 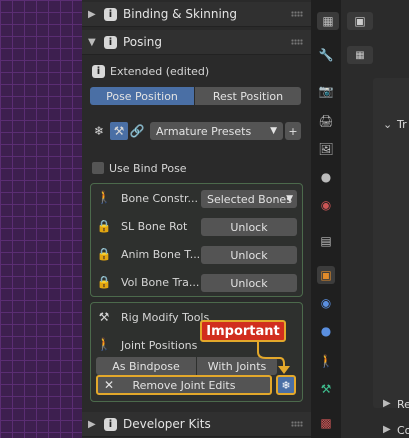 I want to click on armature-presets-label: Armature Presets, so click(x=204, y=131).